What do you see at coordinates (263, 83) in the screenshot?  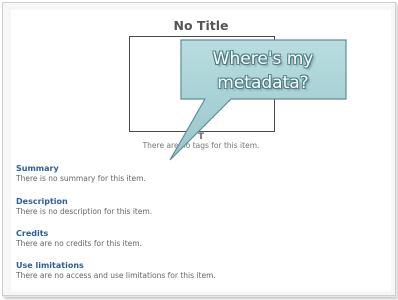 I see `callout-line-2: metadata?` at bounding box center [263, 83].